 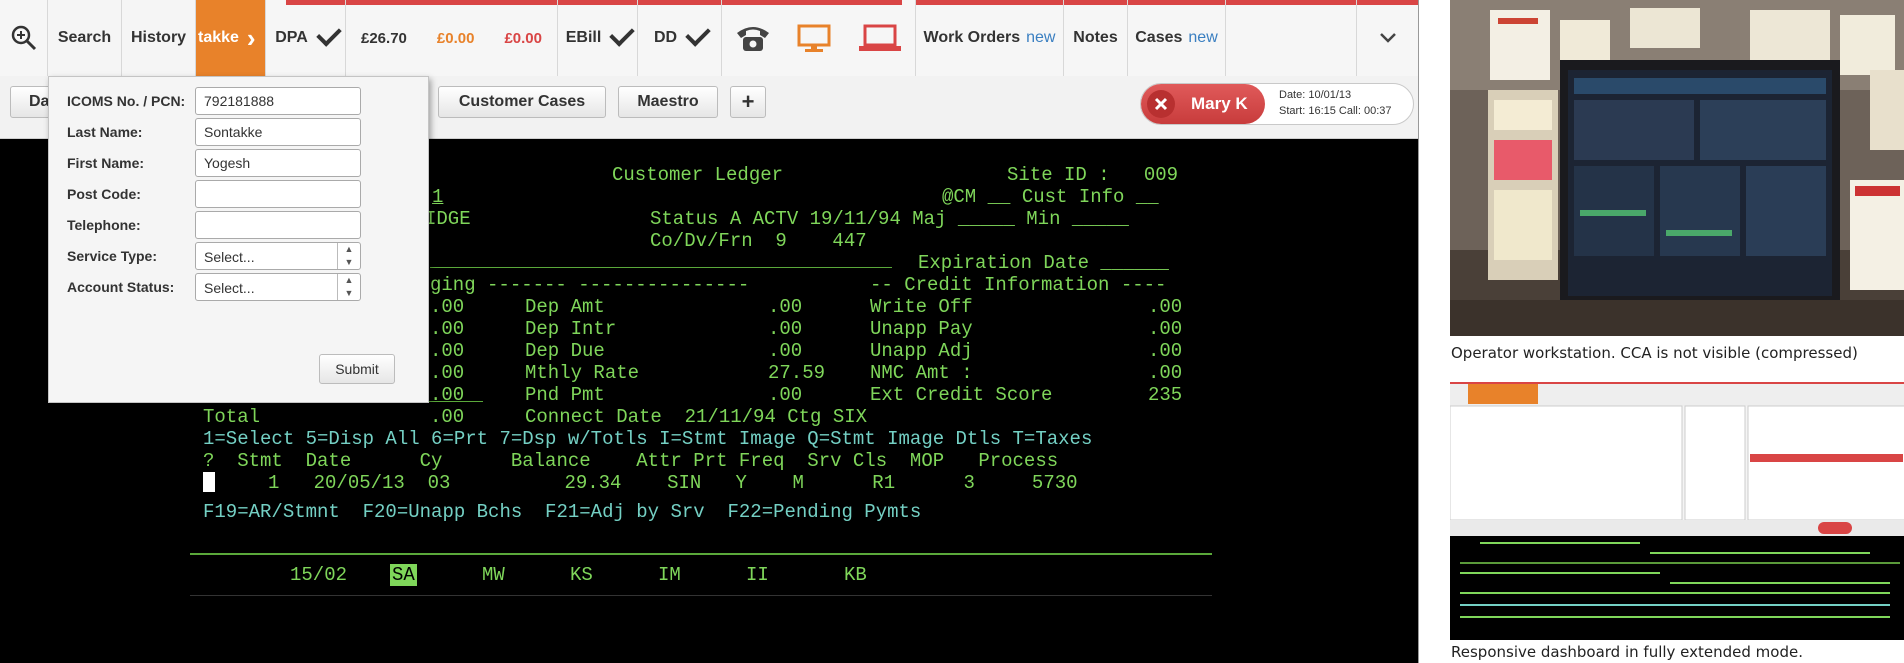 I want to click on agent-name: Mary K, so click(x=1219, y=103).